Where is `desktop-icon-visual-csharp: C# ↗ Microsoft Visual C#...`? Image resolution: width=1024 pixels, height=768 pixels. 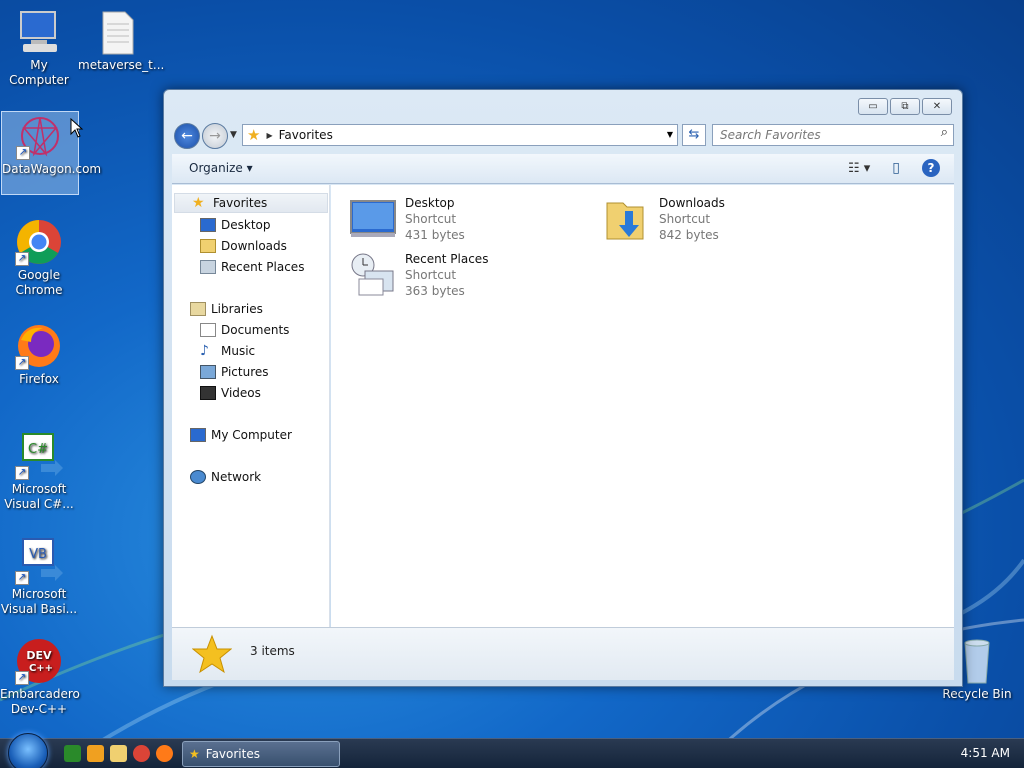
desktop-icon-visual-csharp: C# ↗ Microsoft Visual C#... is located at coordinates (39, 472).